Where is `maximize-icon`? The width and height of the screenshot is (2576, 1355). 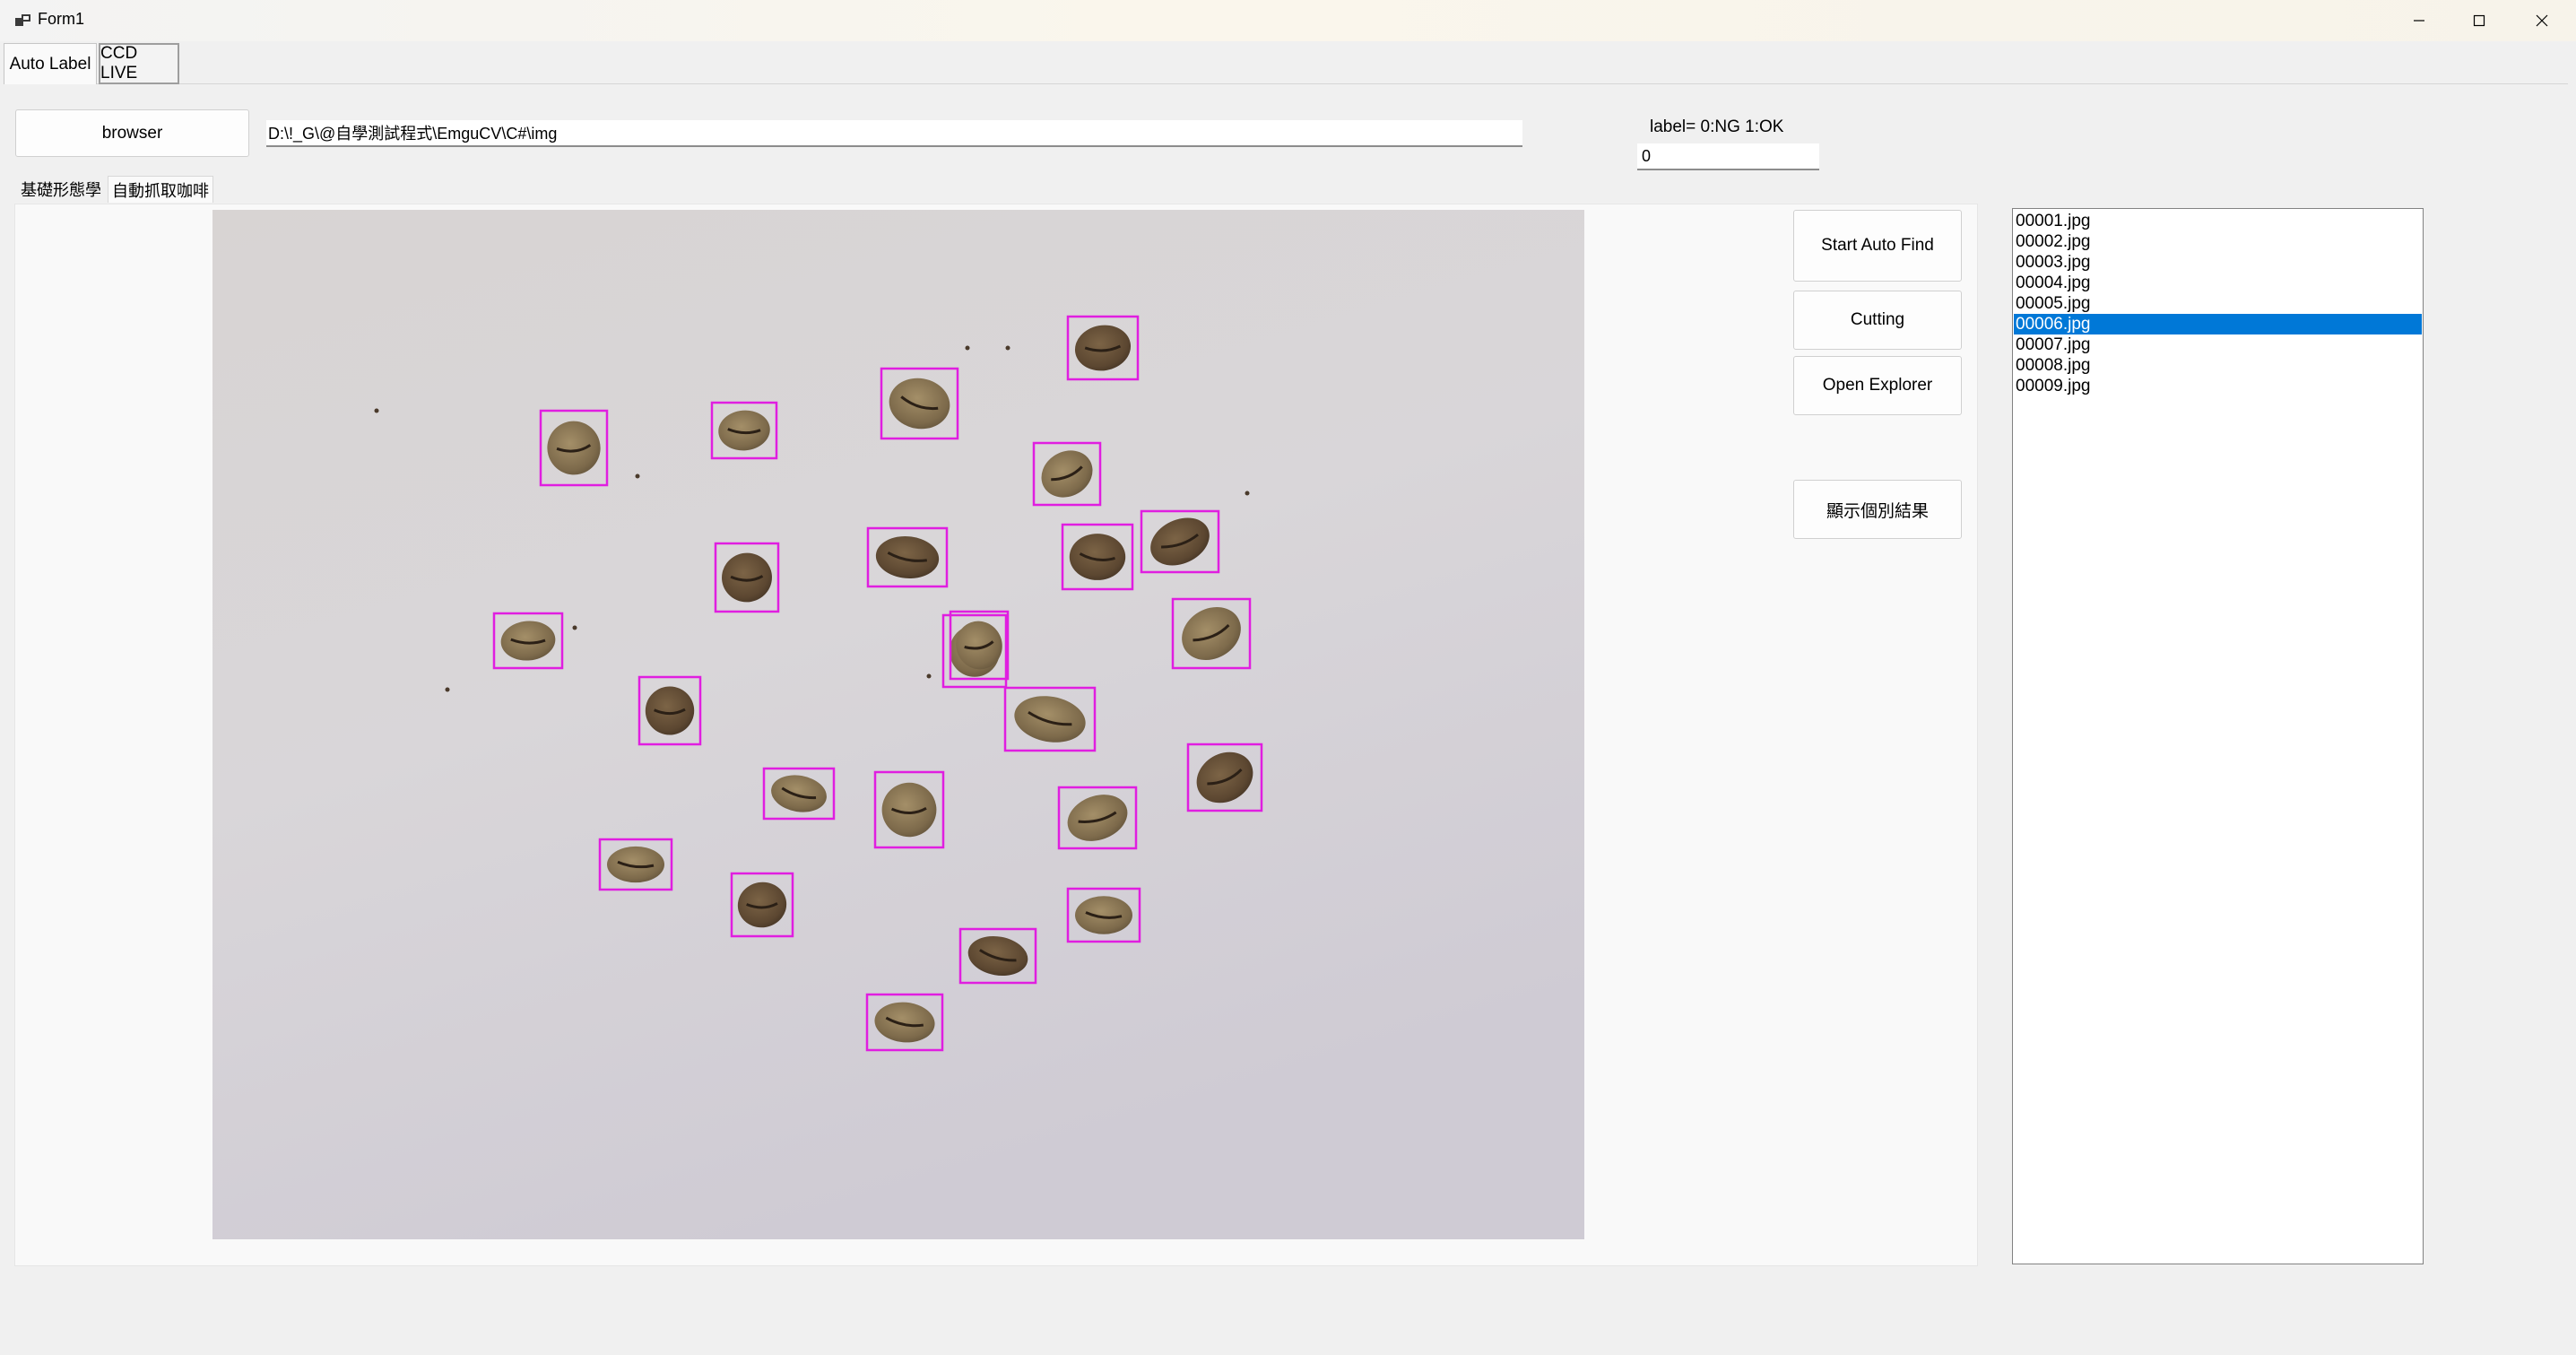 maximize-icon is located at coordinates (2479, 20).